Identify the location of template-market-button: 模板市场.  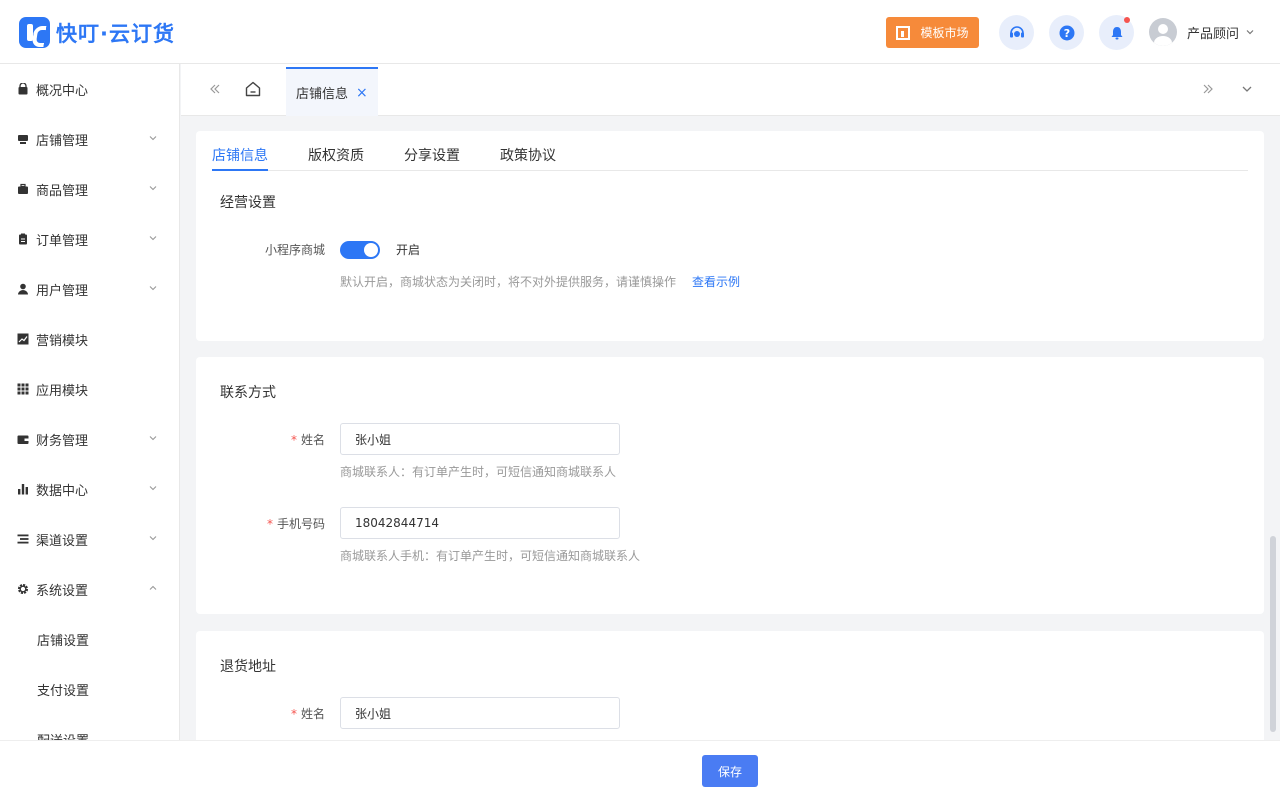
(932, 32).